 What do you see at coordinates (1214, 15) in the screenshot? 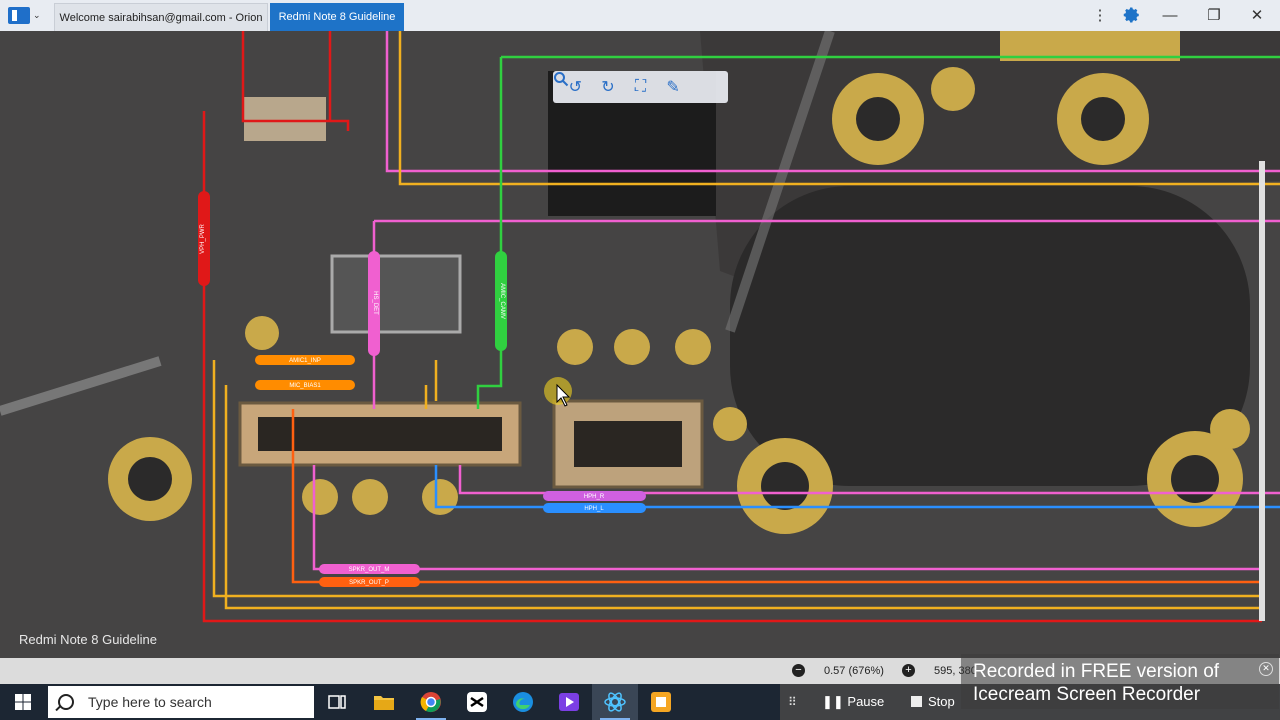
I see `restore-icon: ❐` at bounding box center [1214, 15].